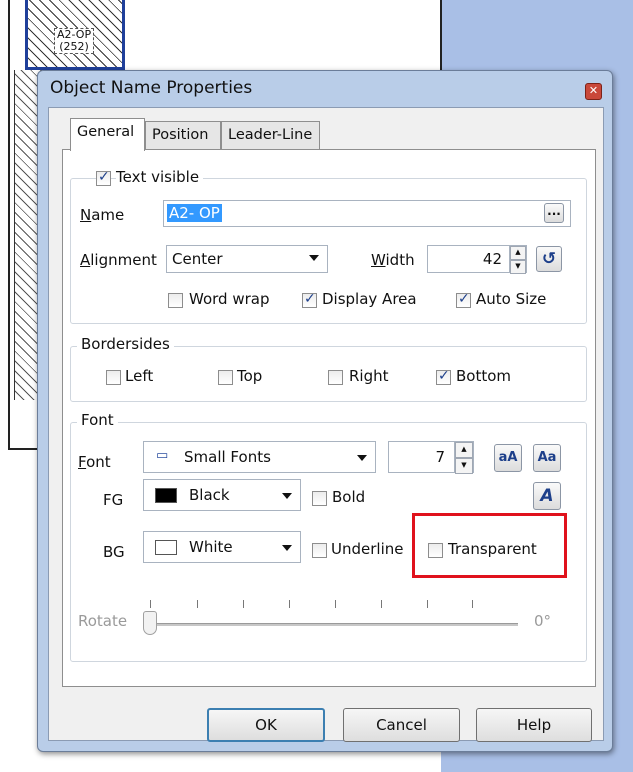 This screenshot has width=633, height=772. I want to click on tab-general-label: General, so click(106, 132).